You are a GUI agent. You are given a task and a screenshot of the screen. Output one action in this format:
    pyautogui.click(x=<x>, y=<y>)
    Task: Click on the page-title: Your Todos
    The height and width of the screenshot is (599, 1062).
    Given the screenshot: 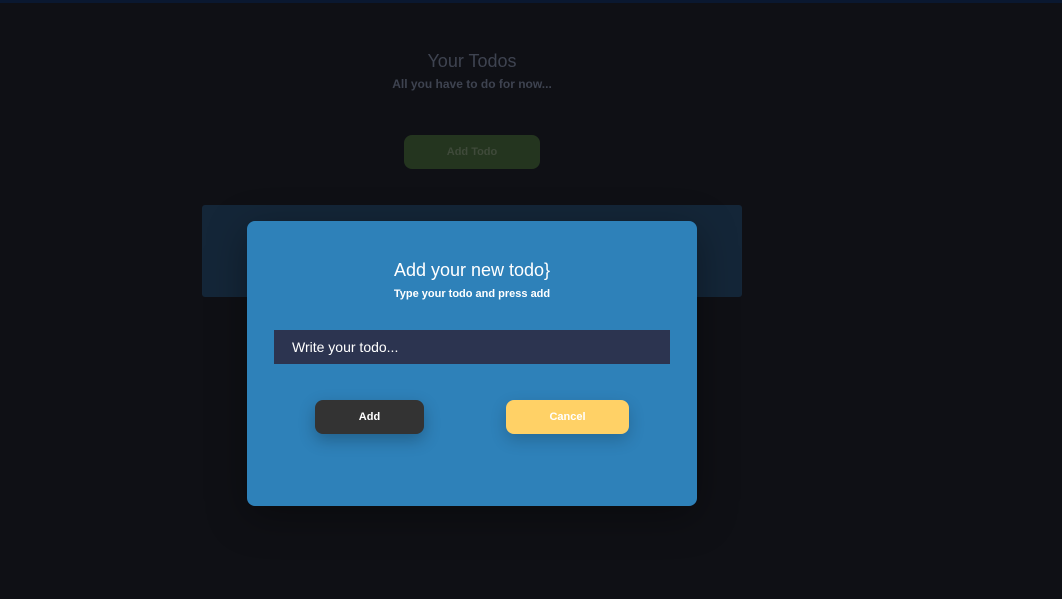 What is the action you would take?
    pyautogui.click(x=472, y=61)
    